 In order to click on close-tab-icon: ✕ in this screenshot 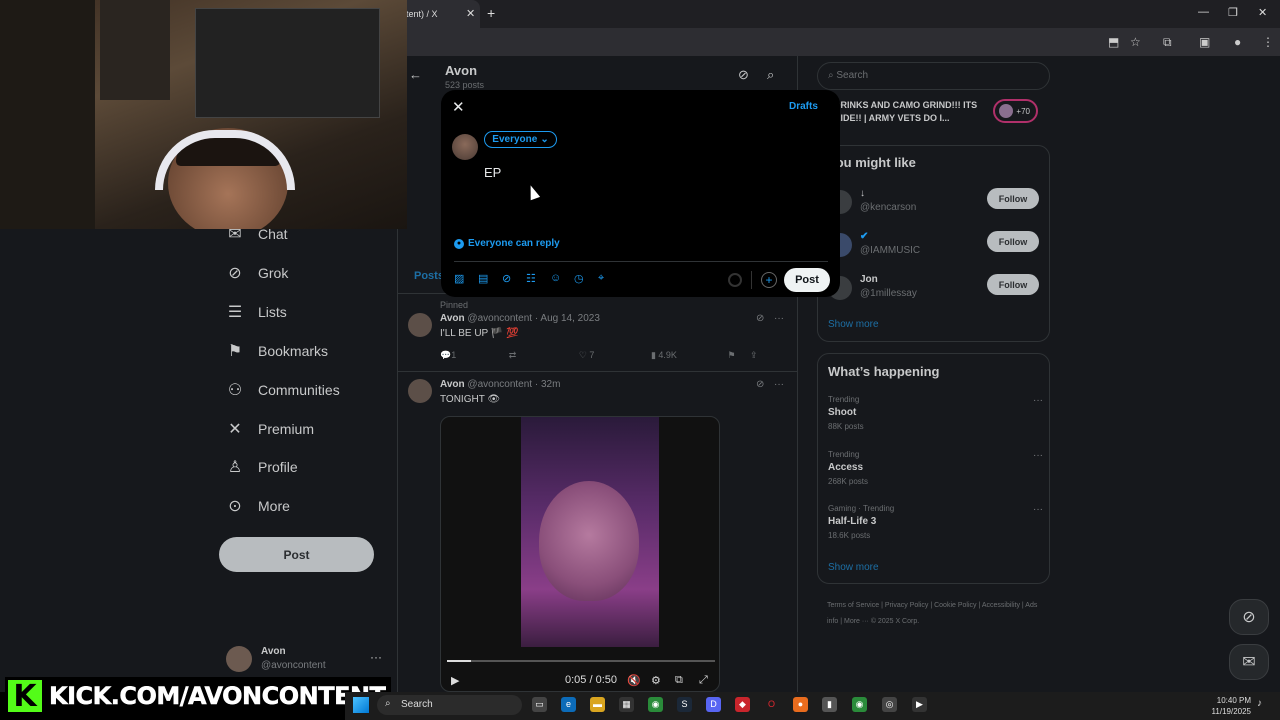, I will do `click(470, 13)`.